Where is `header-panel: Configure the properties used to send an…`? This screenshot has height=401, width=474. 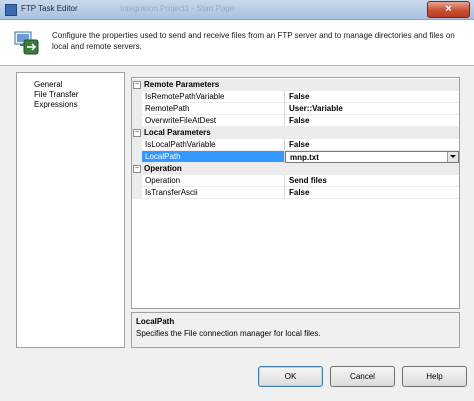
header-panel: Configure the properties used to send an… is located at coordinates (237, 43).